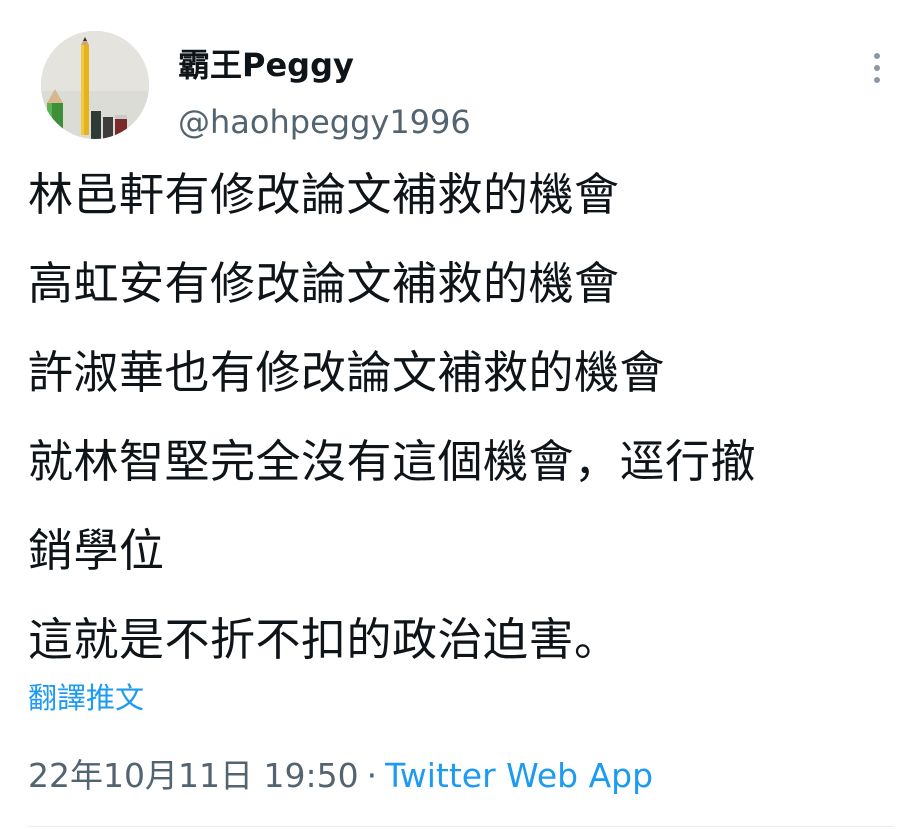 This screenshot has width=922, height=829. Describe the element at coordinates (324, 122) in the screenshot. I see `user-handle: @haohpeggy1996` at that location.